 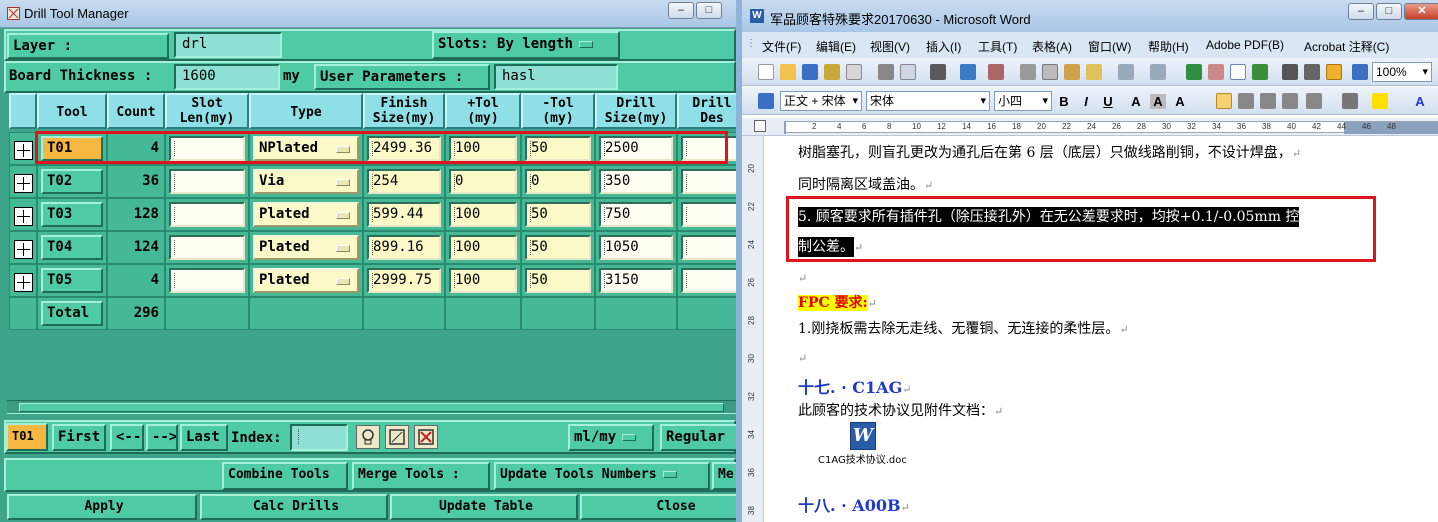 What do you see at coordinates (1245, 45) in the screenshot?
I see `menu-adobe-pdf: Adobe PDF(B)` at bounding box center [1245, 45].